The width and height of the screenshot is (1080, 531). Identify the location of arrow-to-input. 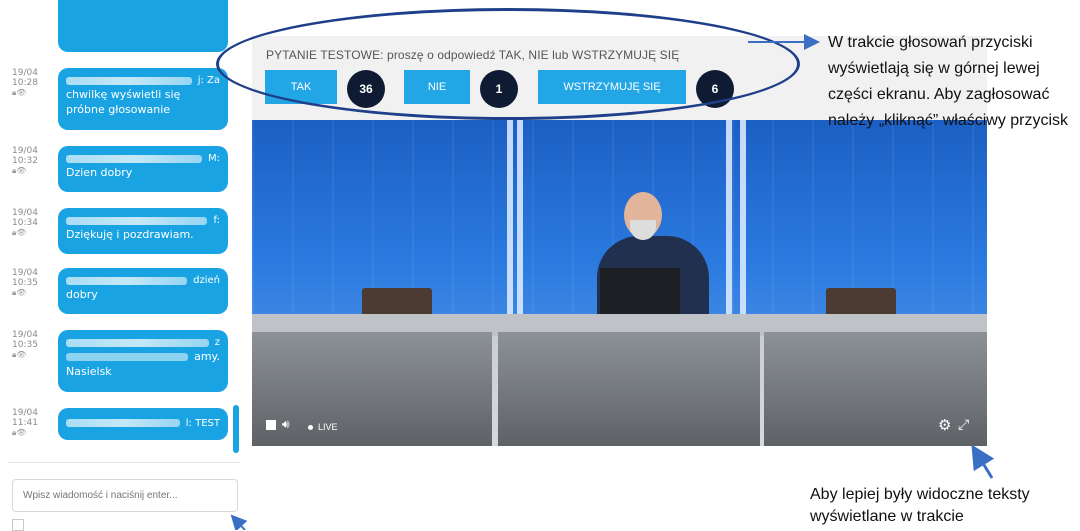
(239, 522).